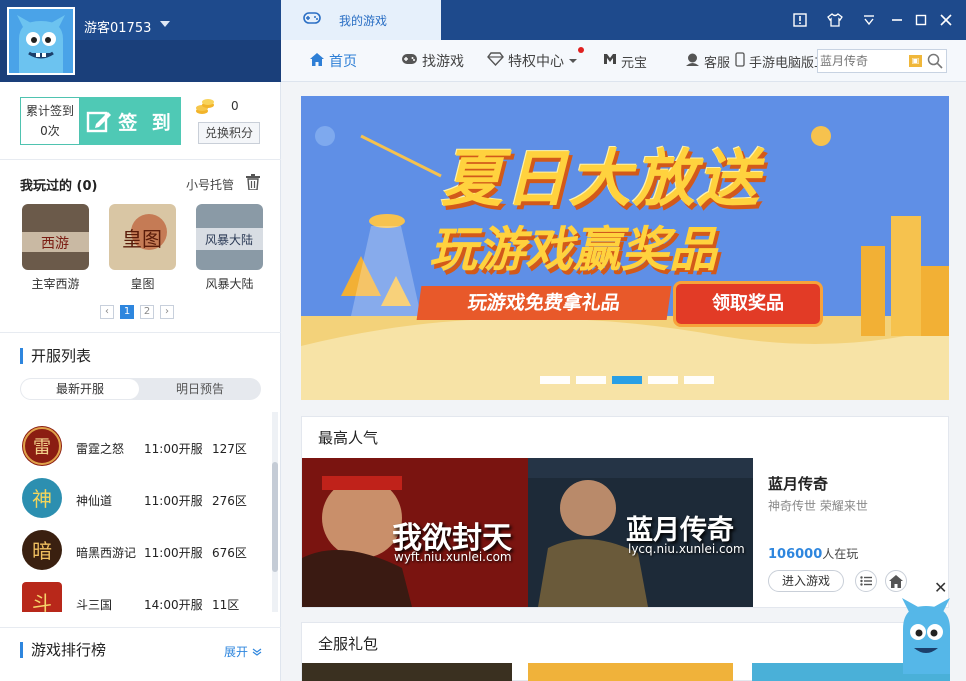 The width and height of the screenshot is (966, 681). What do you see at coordinates (544, 303) in the screenshot?
I see `banner-ribbon: 玩游戏免费拿礼品` at bounding box center [544, 303].